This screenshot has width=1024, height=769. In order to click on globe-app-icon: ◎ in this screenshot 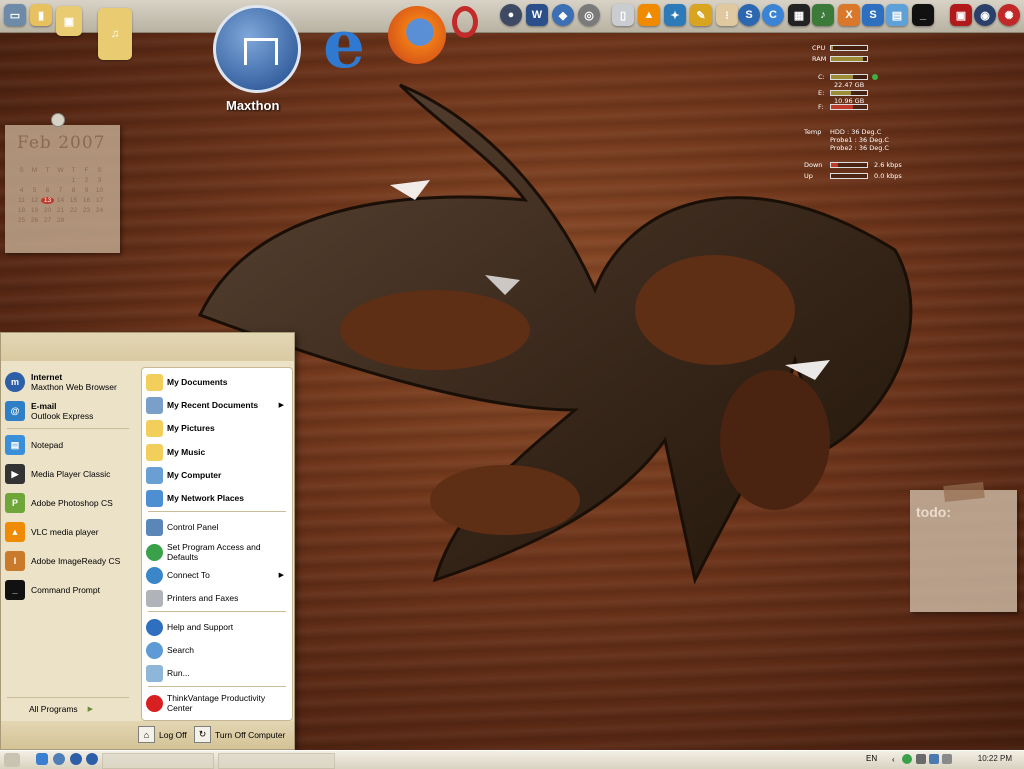, I will do `click(589, 15)`.